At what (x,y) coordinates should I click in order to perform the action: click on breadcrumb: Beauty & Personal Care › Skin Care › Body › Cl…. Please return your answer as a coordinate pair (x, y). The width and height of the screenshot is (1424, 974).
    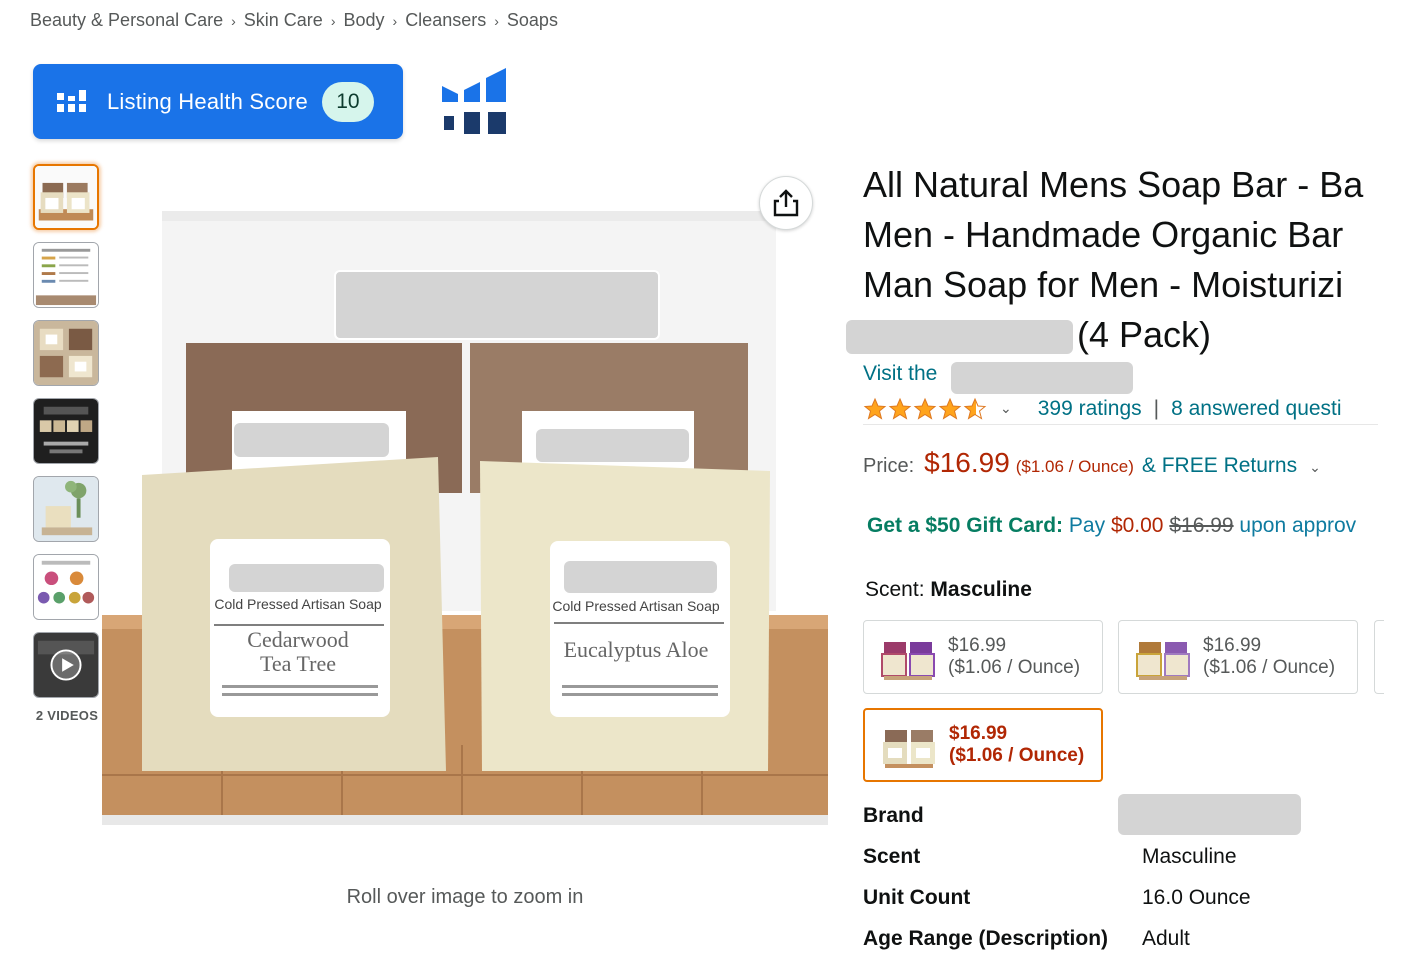
    Looking at the image, I should click on (294, 20).